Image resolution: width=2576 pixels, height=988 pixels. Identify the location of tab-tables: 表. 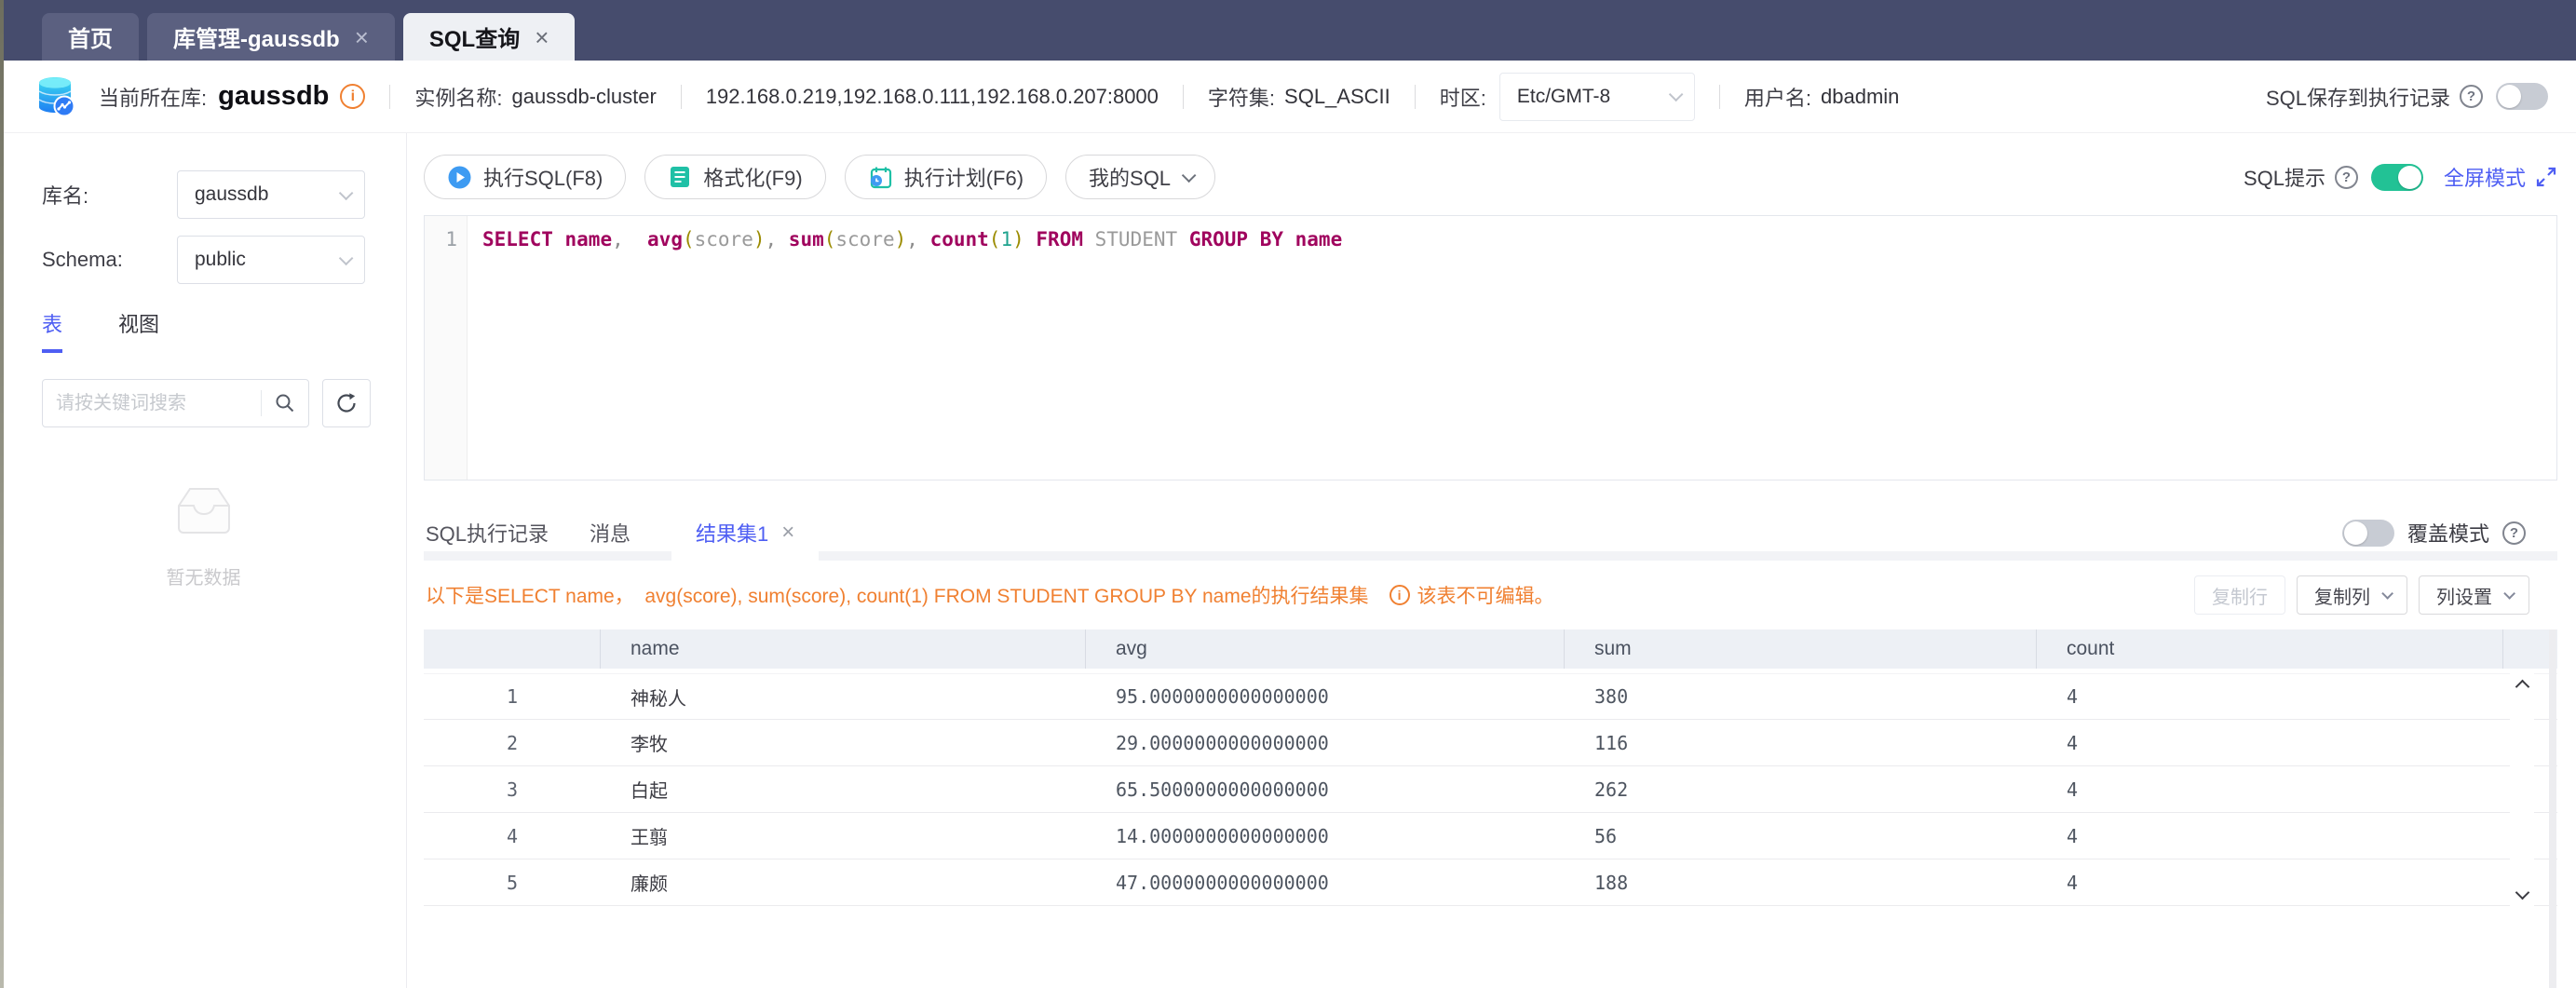
(52, 330).